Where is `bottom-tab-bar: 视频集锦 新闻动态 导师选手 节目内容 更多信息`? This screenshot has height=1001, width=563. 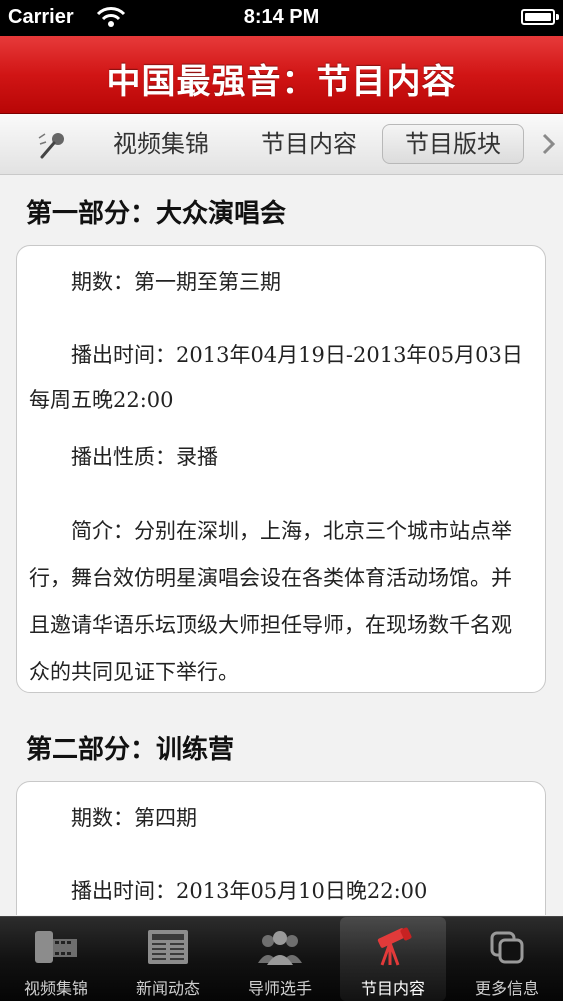 bottom-tab-bar: 视频集锦 新闻动态 导师选手 节目内容 更多信息 is located at coordinates (281, 958).